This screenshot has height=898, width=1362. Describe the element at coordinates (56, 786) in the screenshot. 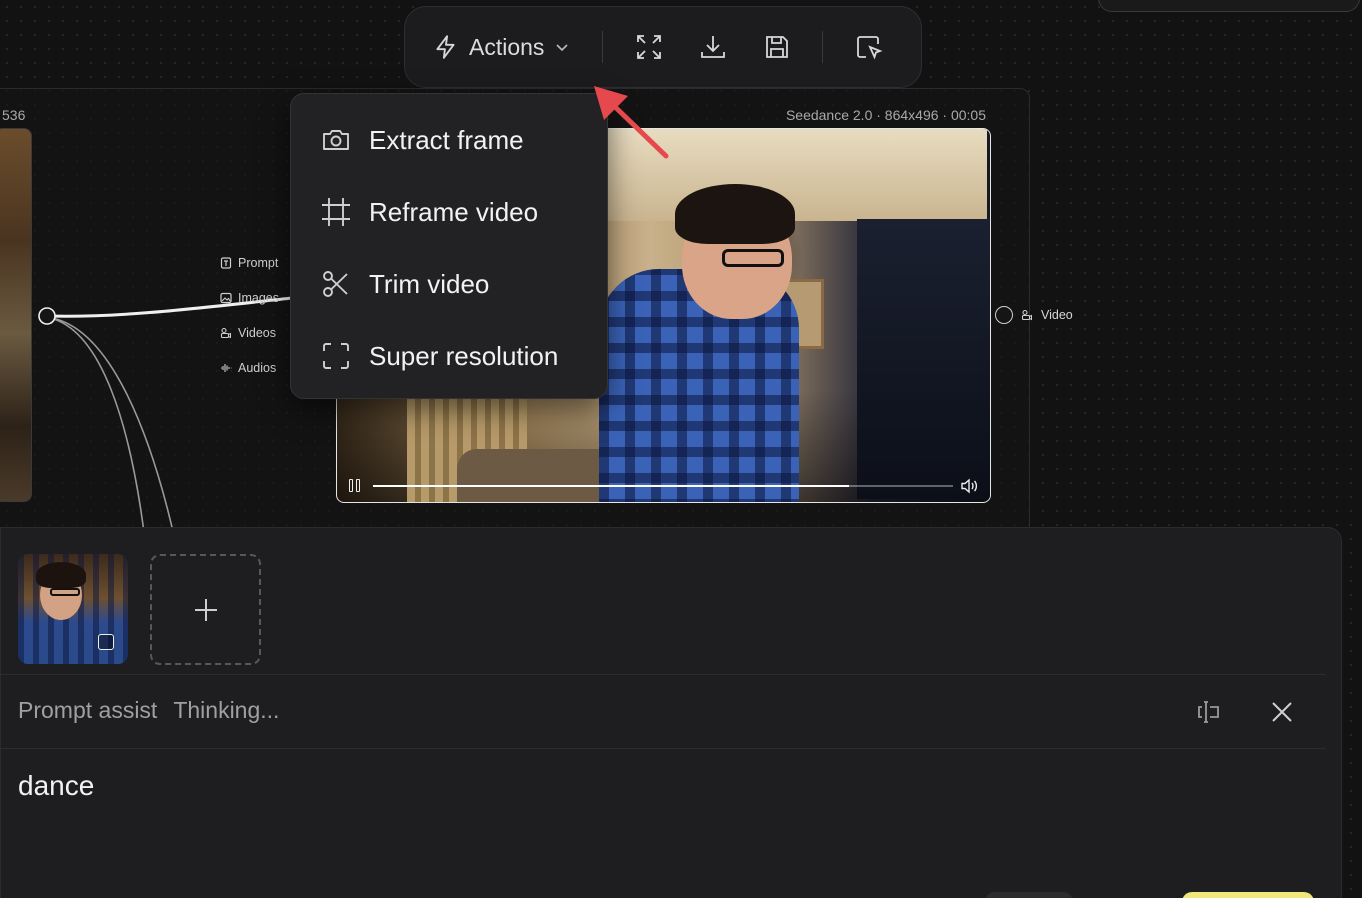

I see `prompt-input: dance` at that location.